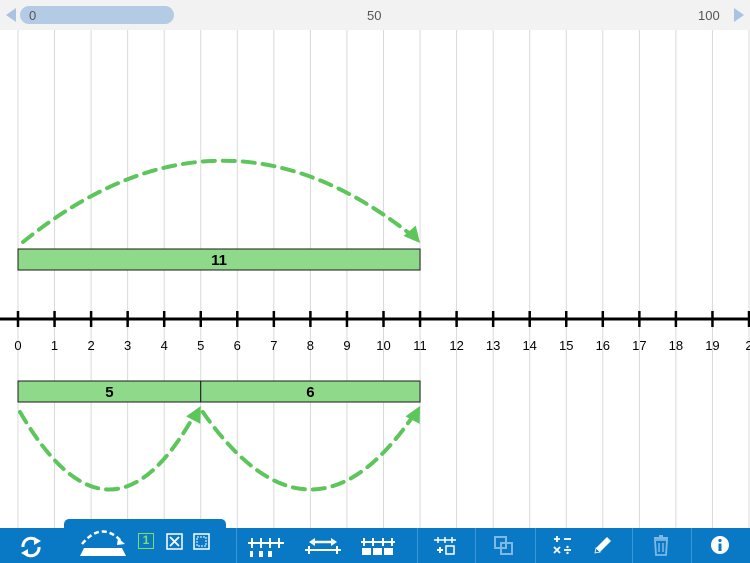 The height and width of the screenshot is (563, 750). Describe the element at coordinates (445, 546) in the screenshot. I see `add-box-icon` at that location.